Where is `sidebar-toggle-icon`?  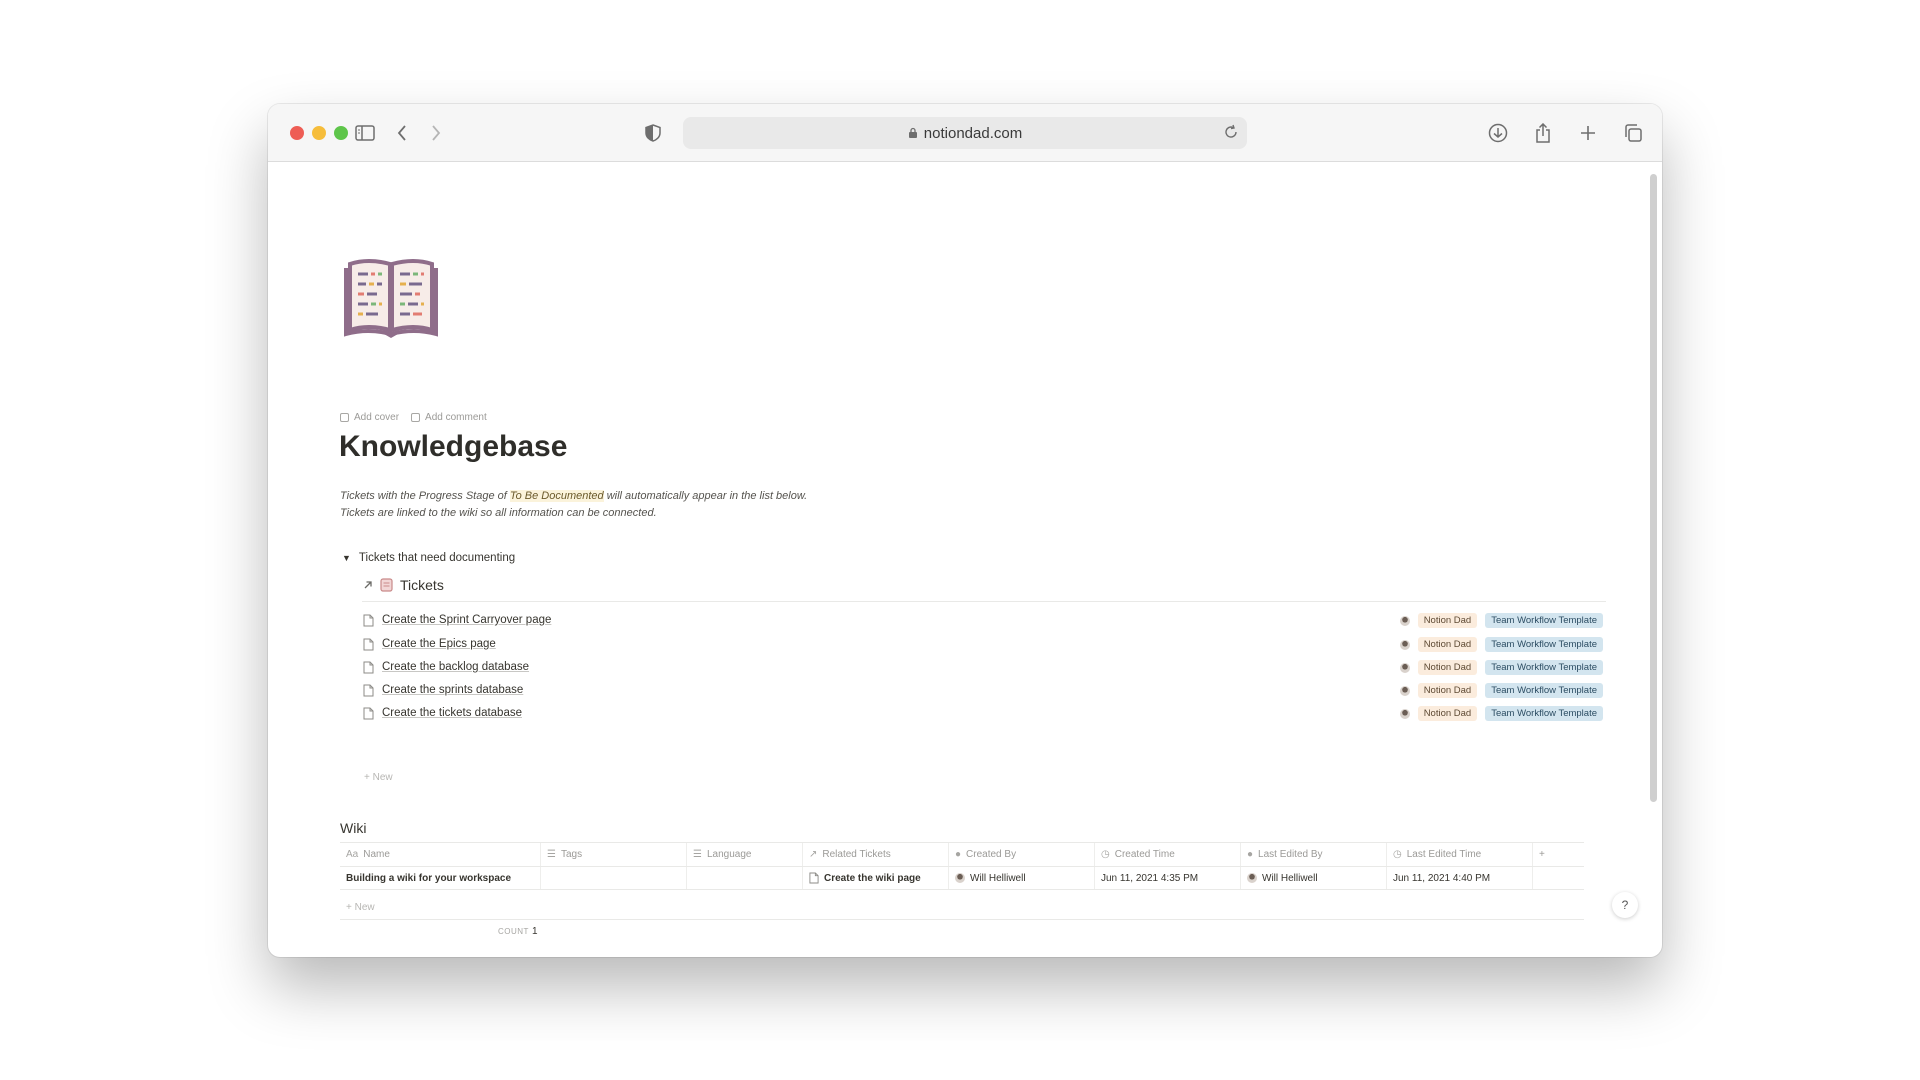 sidebar-toggle-icon is located at coordinates (365, 133).